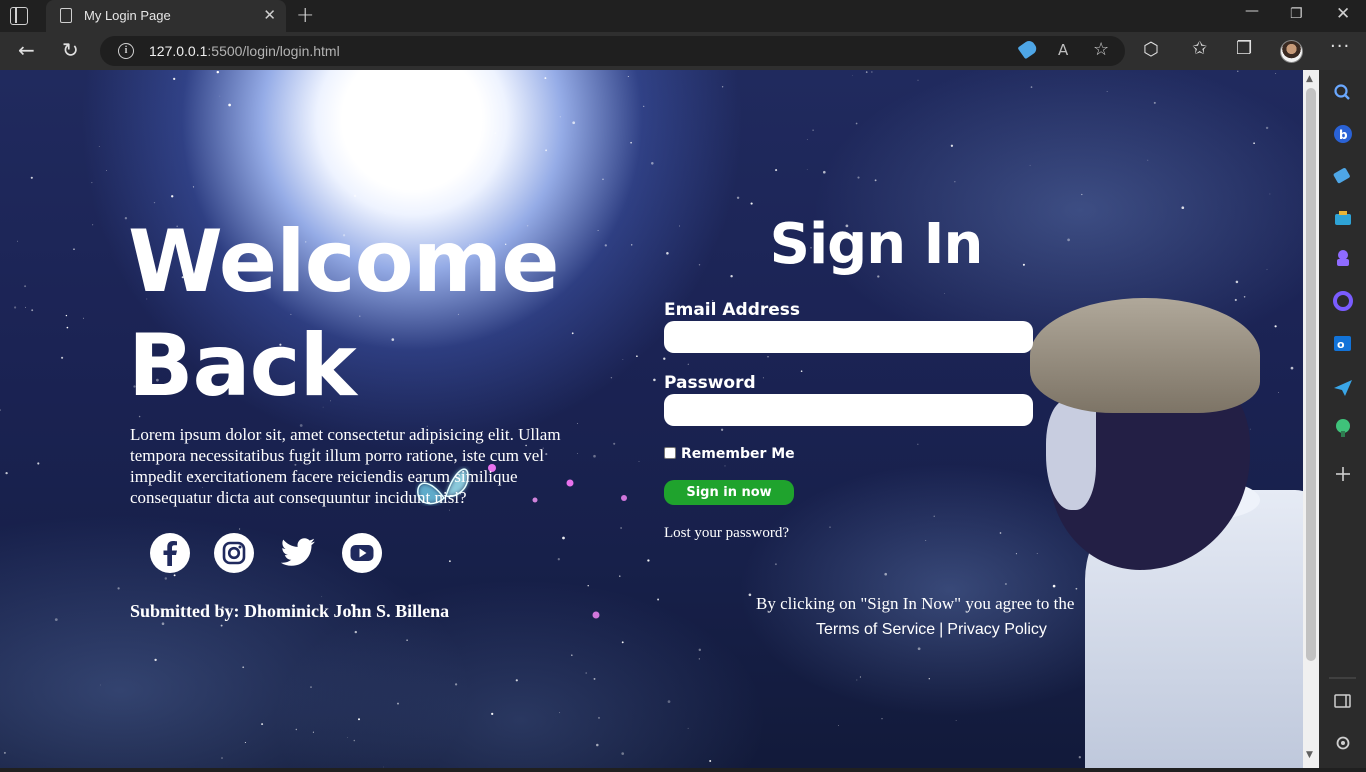 The width and height of the screenshot is (1366, 772). Describe the element at coordinates (126, 51) in the screenshot. I see `site-info-icon: i` at that location.